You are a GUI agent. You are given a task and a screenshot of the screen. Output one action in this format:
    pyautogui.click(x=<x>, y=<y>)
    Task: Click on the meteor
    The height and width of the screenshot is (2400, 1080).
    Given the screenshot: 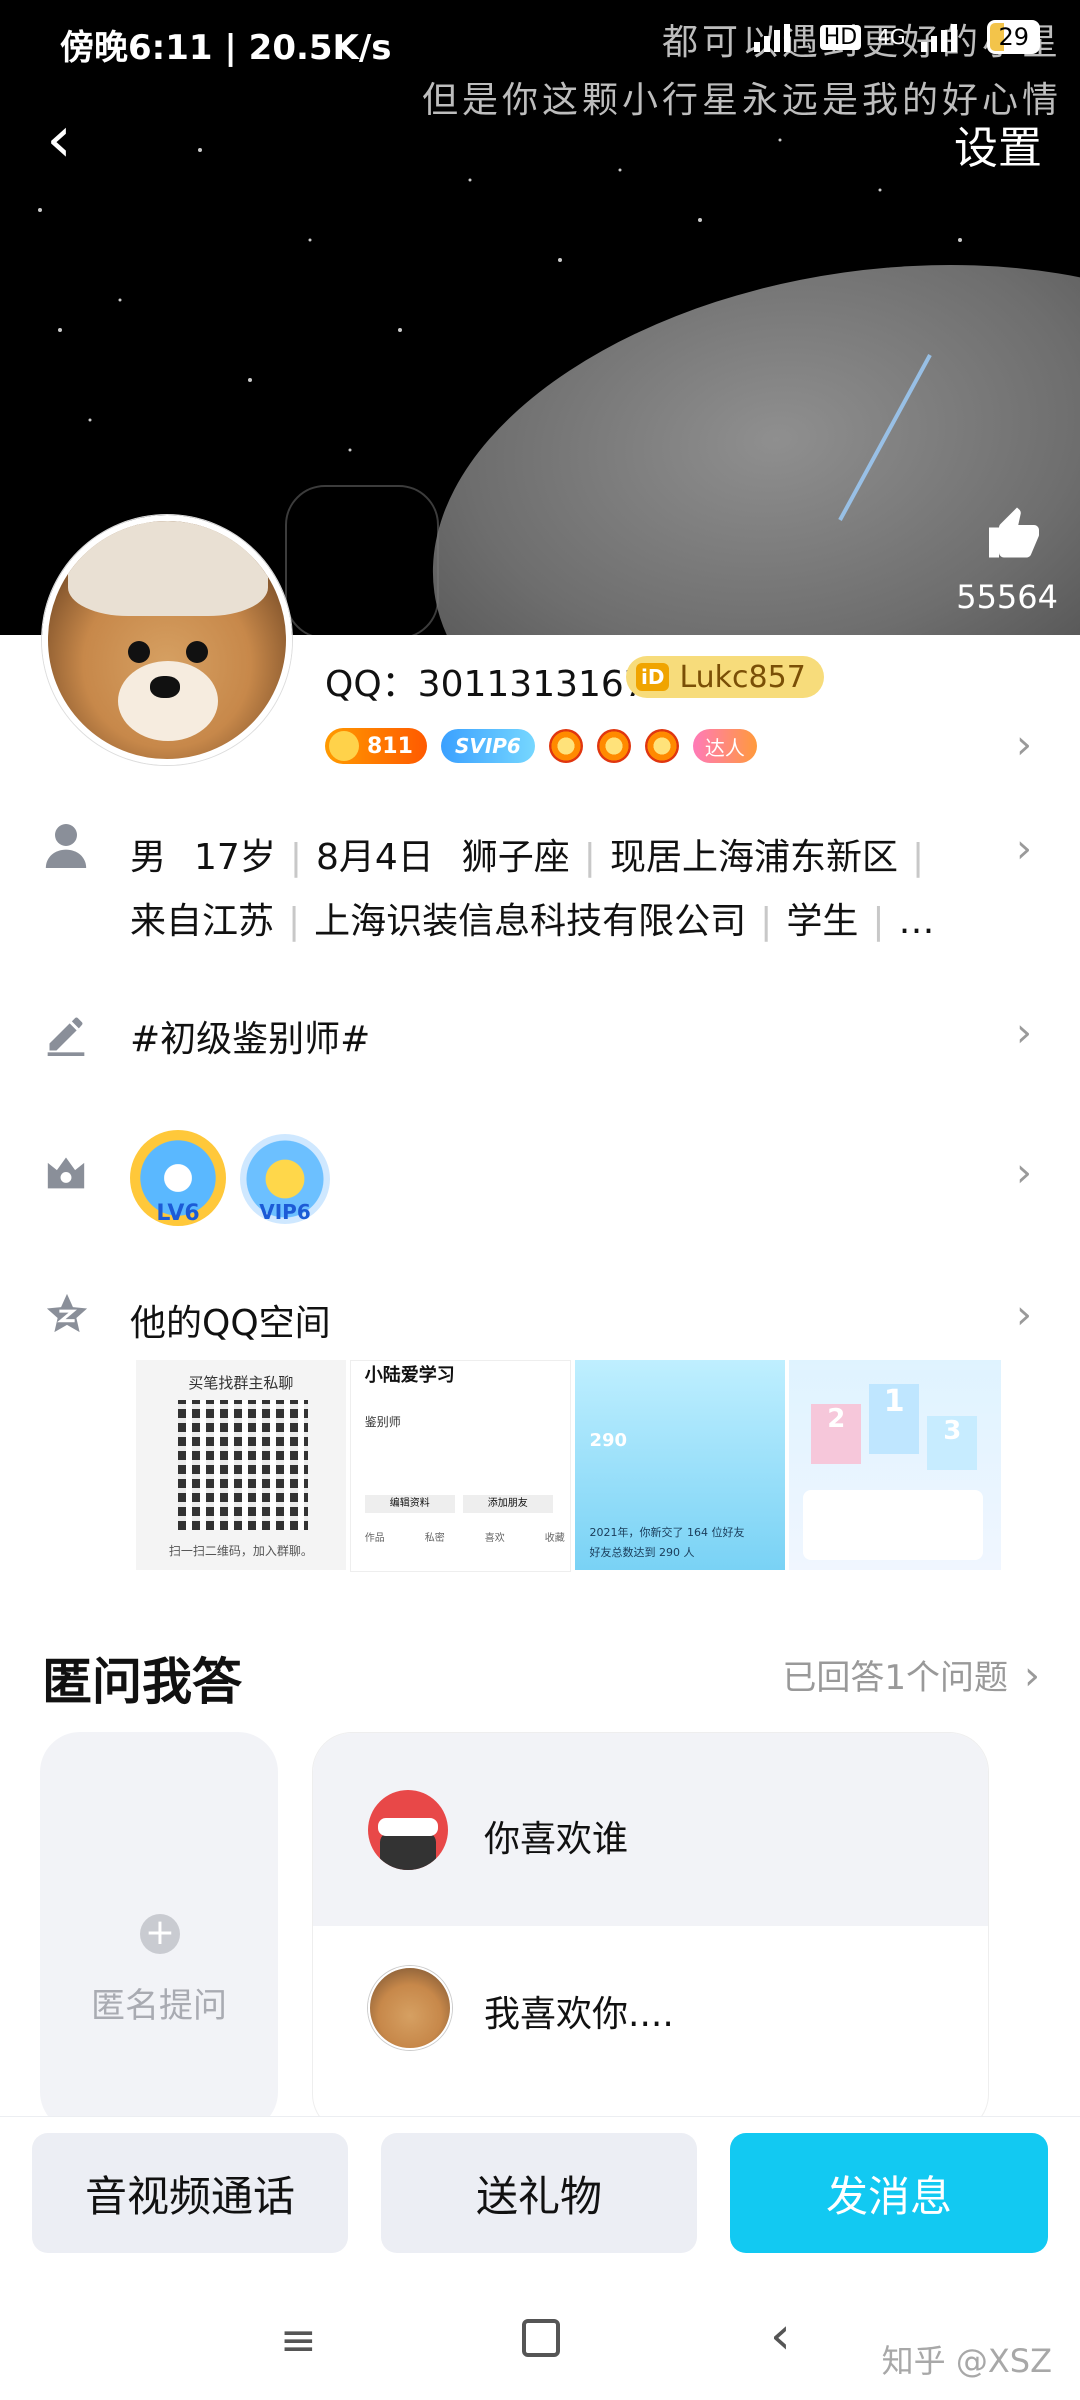 What is the action you would take?
    pyautogui.click(x=885, y=437)
    